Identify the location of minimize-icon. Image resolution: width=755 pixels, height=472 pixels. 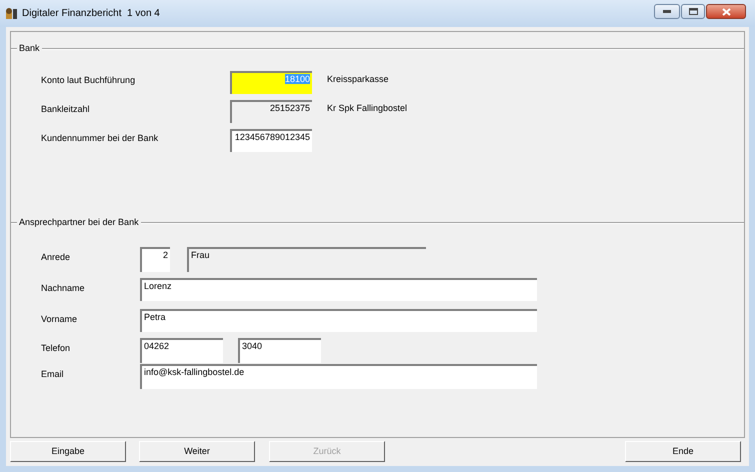
(667, 11).